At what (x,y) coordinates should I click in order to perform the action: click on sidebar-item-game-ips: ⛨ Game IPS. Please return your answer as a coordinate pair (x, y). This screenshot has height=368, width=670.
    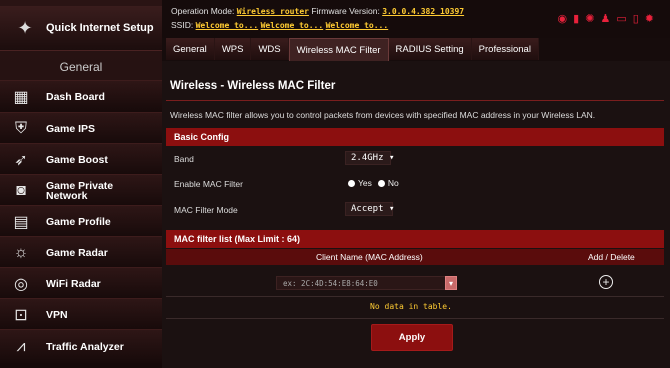
    Looking at the image, I should click on (81, 128).